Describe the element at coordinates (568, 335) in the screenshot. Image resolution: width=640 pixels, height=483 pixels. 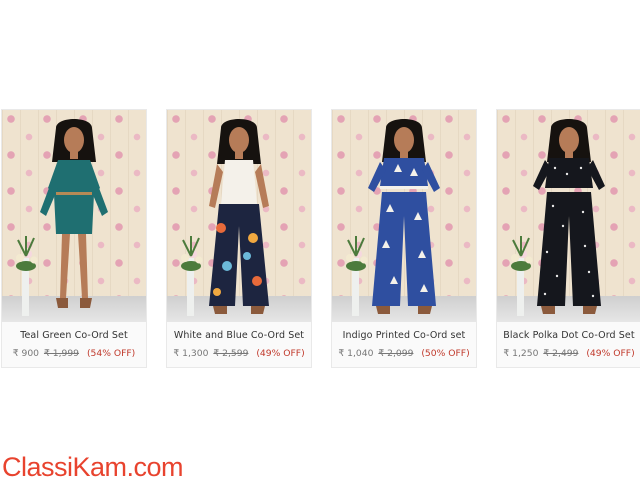
I see `product-name: Black Polka Dot Co-Ord Set` at that location.